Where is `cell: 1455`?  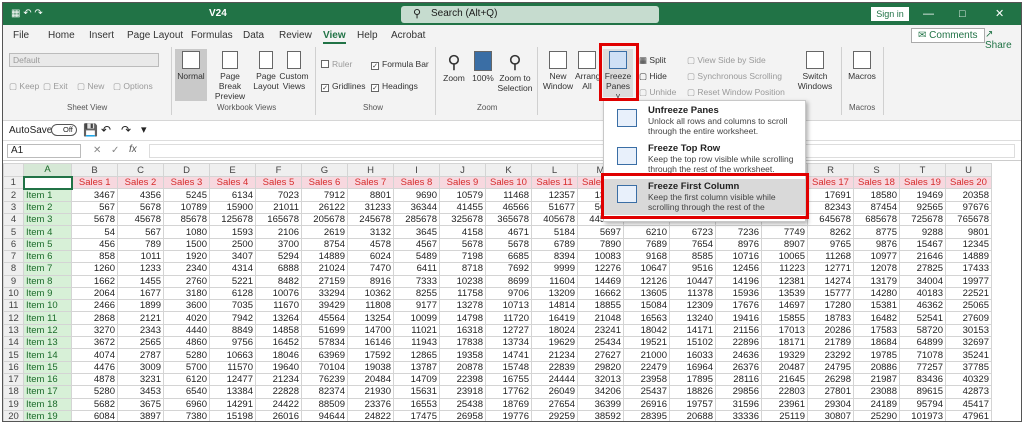
cell: 1455 is located at coordinates (140, 281).